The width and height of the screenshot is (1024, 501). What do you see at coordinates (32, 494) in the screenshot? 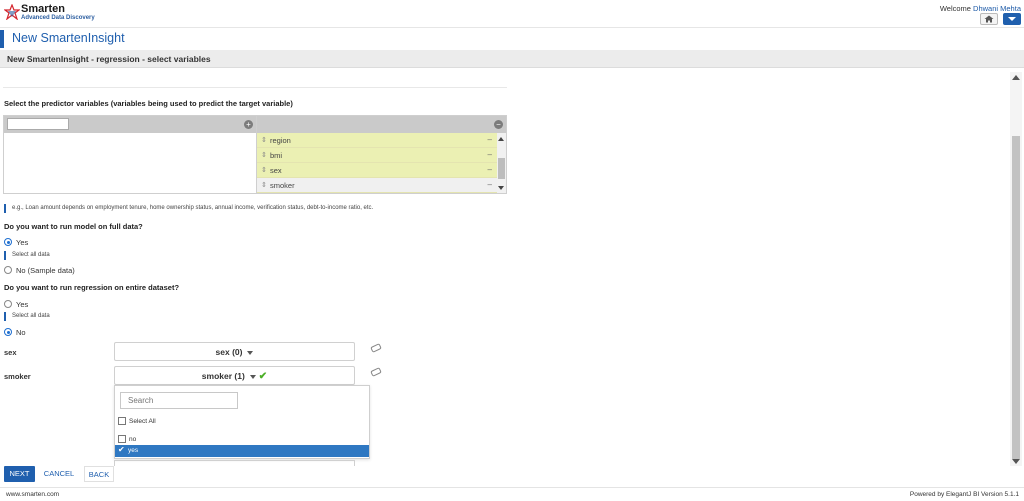
I see `footer-site-link: www.smarten.com` at bounding box center [32, 494].